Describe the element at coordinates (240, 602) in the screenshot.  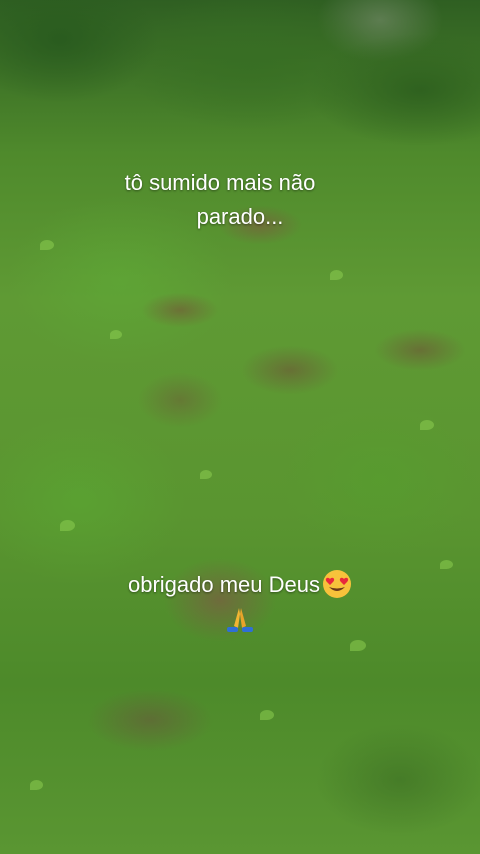
I see `story-caption-bottom: obrigado meu Deus` at that location.